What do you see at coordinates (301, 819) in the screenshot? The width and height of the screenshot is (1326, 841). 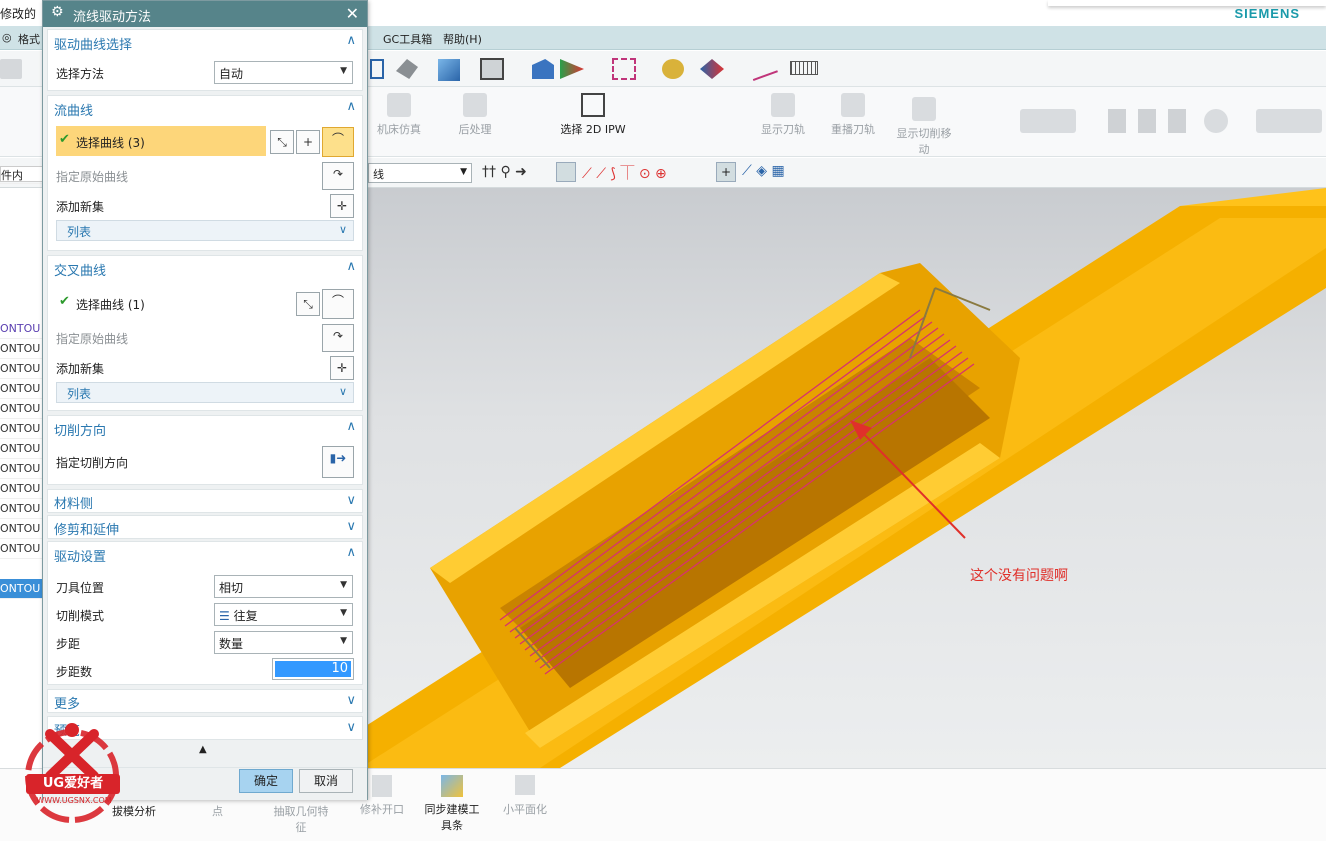 I see `extract-geometry-button: 抽取几何特征` at bounding box center [301, 819].